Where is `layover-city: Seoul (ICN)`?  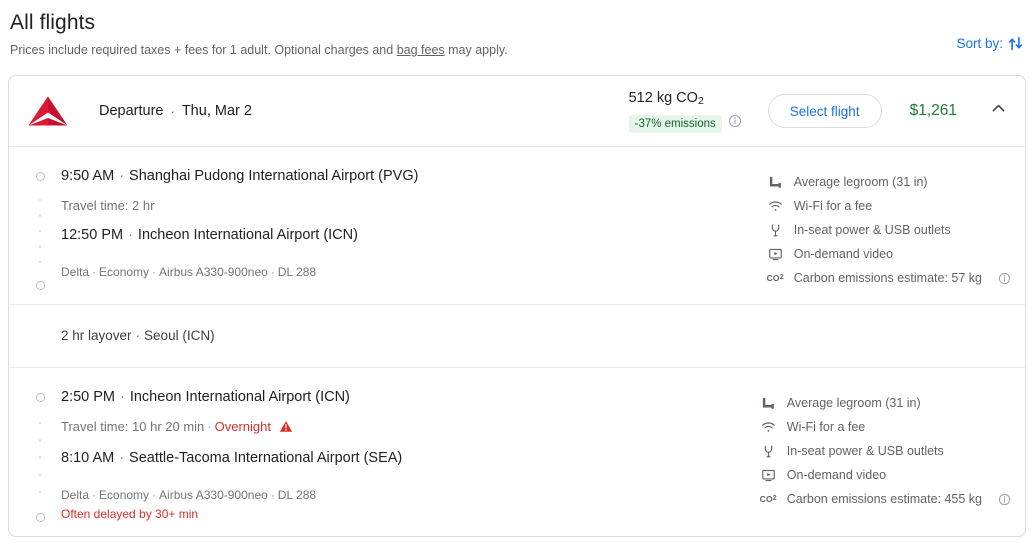
layover-city: Seoul (ICN) is located at coordinates (179, 335).